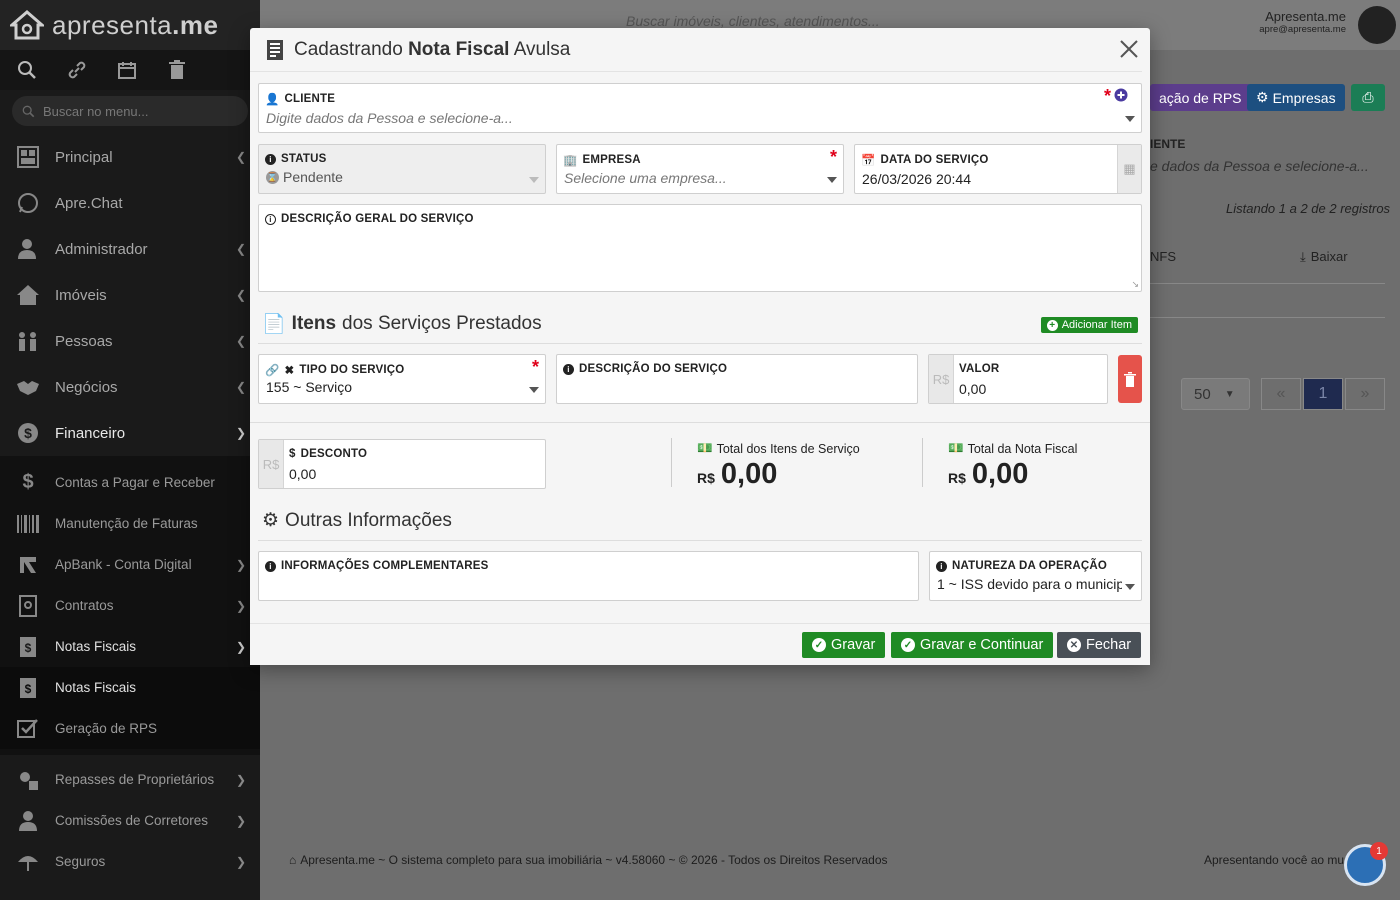 Image resolution: width=1400 pixels, height=900 pixels. What do you see at coordinates (357, 520) in the screenshot?
I see `outras-section-title: ⚙ Outras Informações` at bounding box center [357, 520].